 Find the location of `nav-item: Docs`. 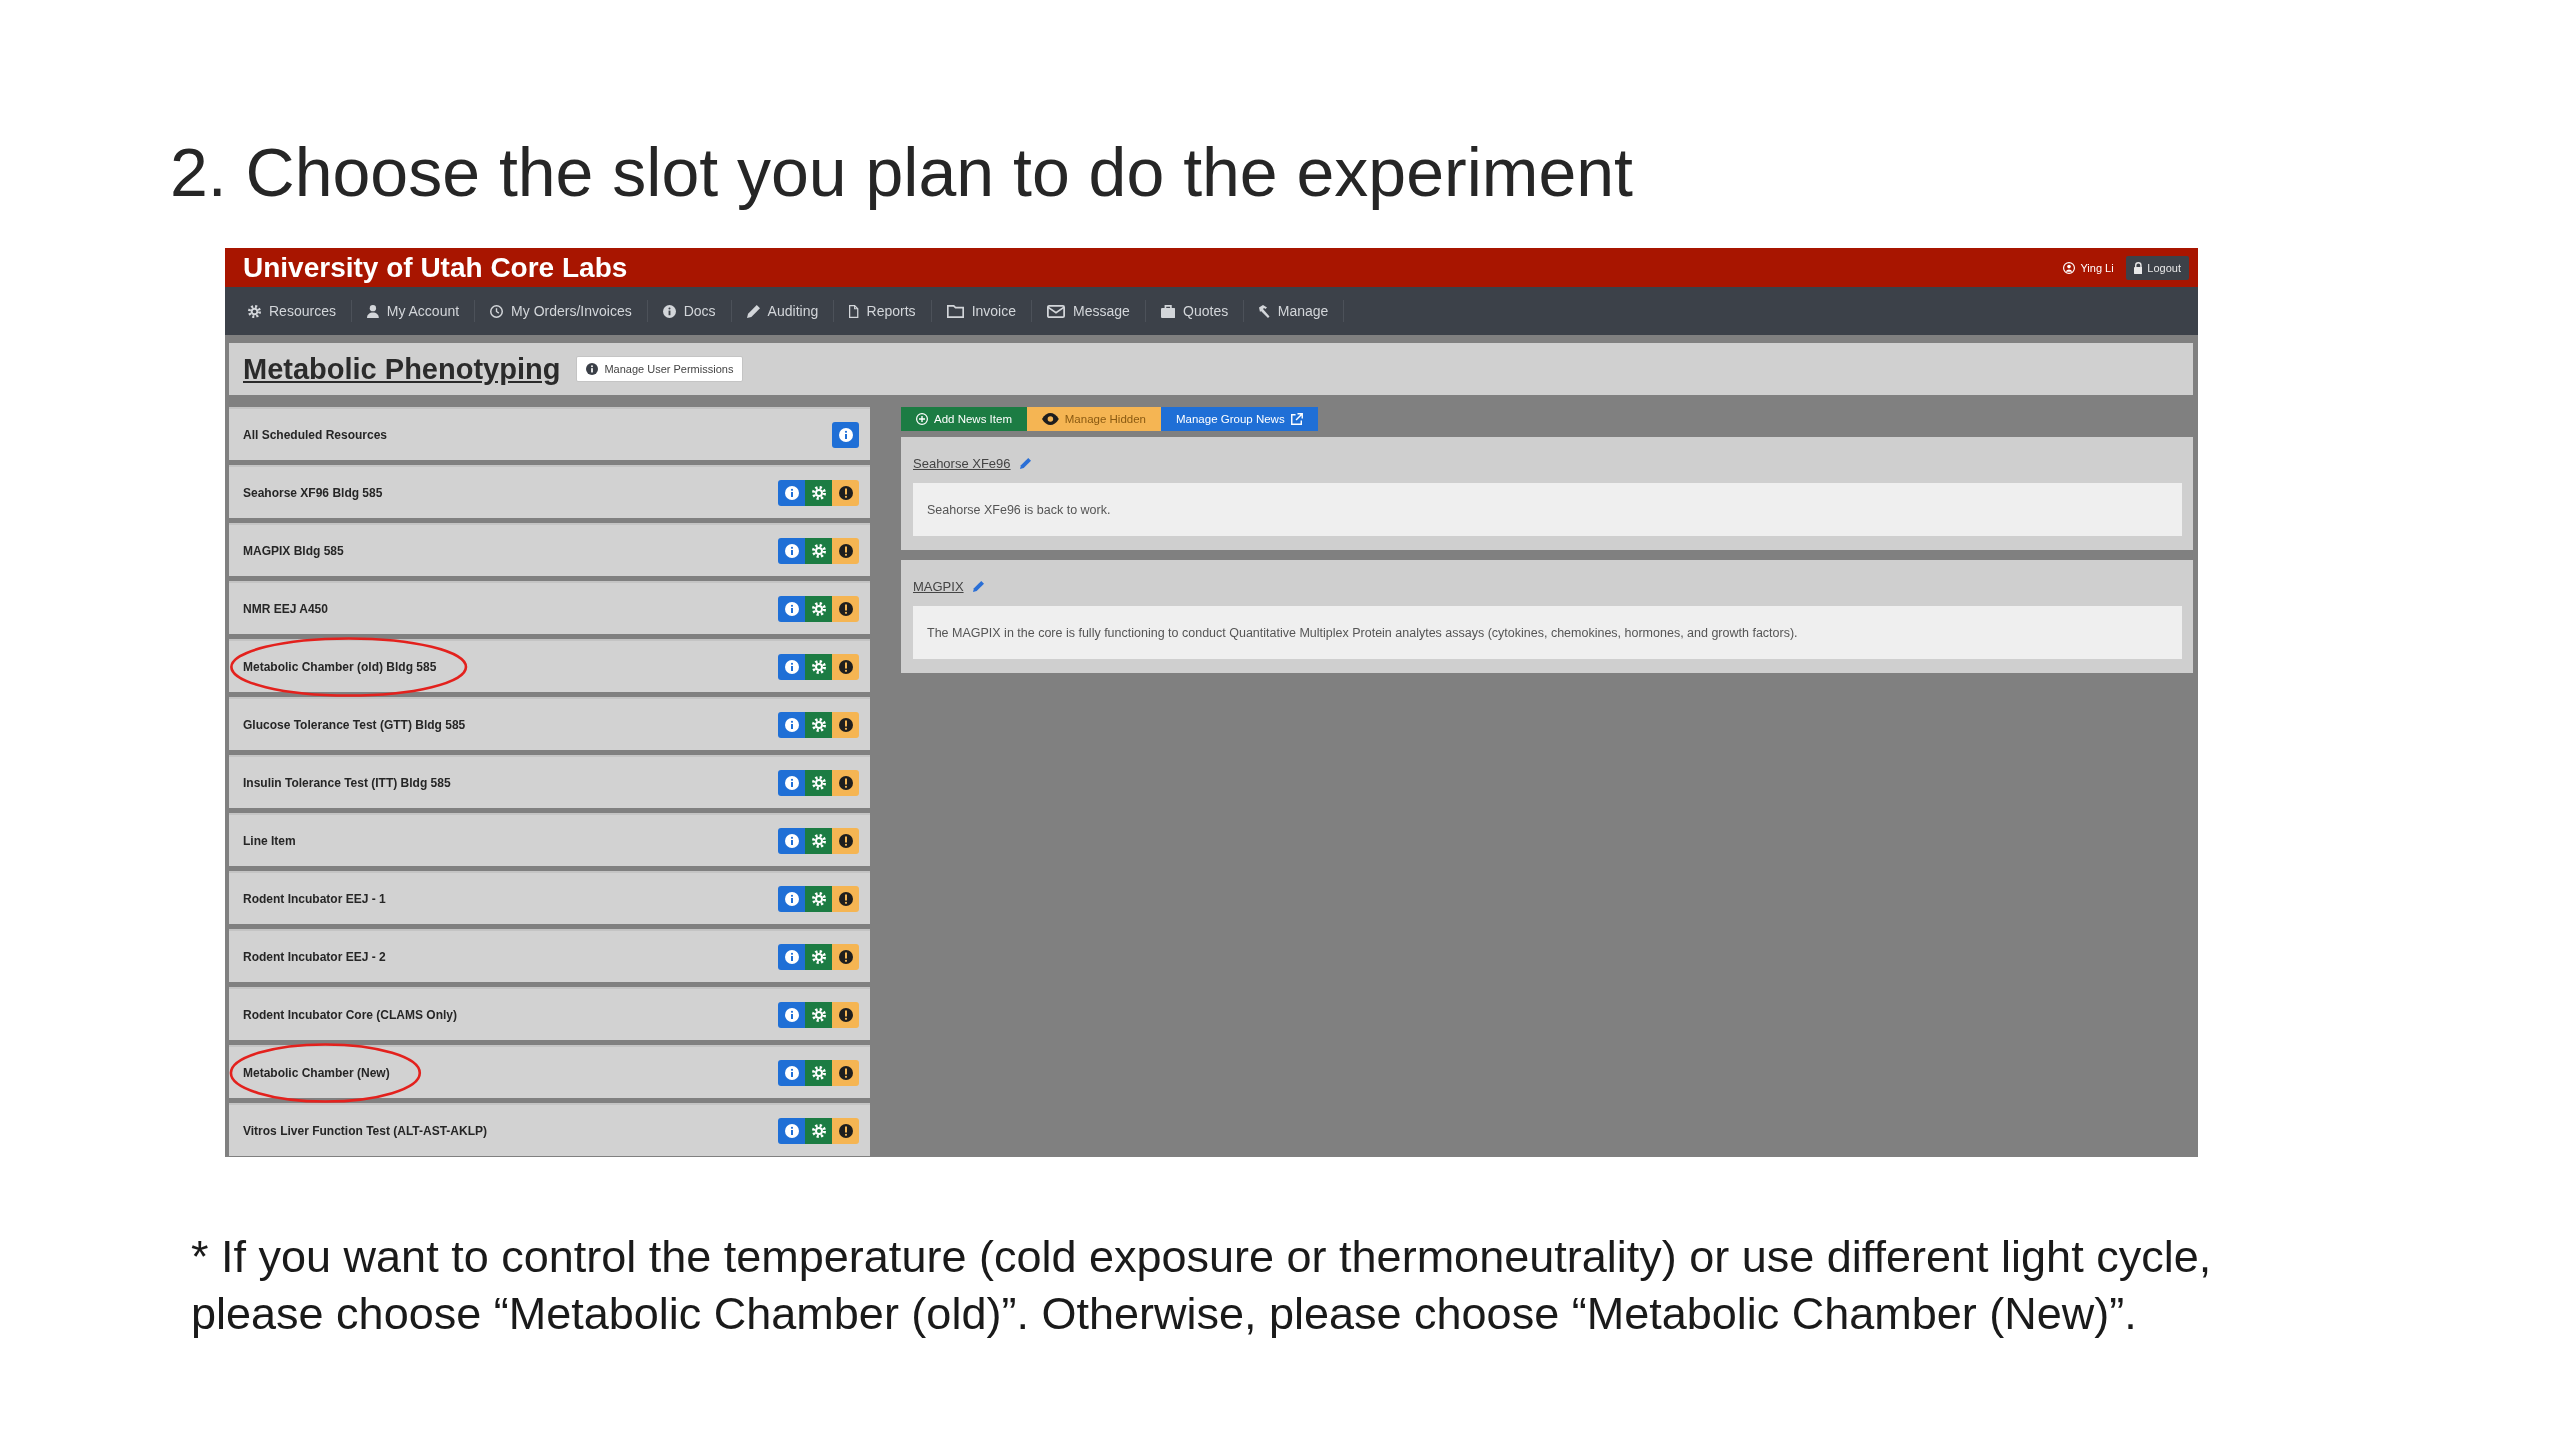

nav-item: Docs is located at coordinates (689, 311).